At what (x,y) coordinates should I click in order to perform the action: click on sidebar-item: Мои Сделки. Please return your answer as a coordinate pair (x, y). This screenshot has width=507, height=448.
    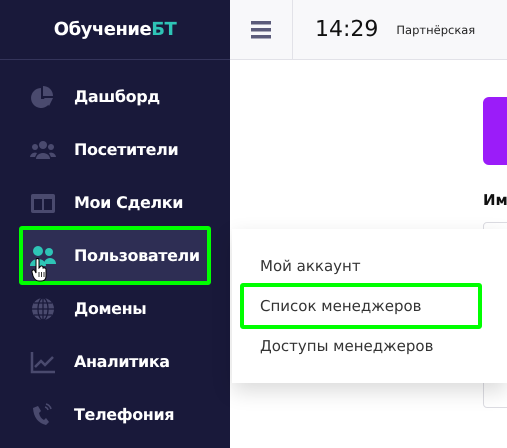
    Looking at the image, I should click on (115, 202).